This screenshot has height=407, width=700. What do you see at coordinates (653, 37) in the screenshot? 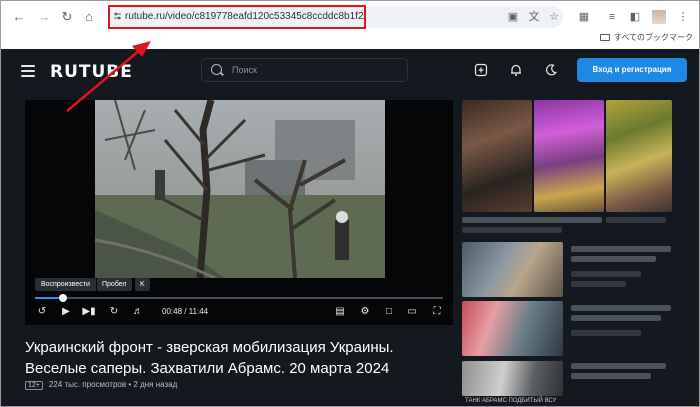
I see `all-bookmarks-label: すべてのブックマーク` at bounding box center [653, 37].